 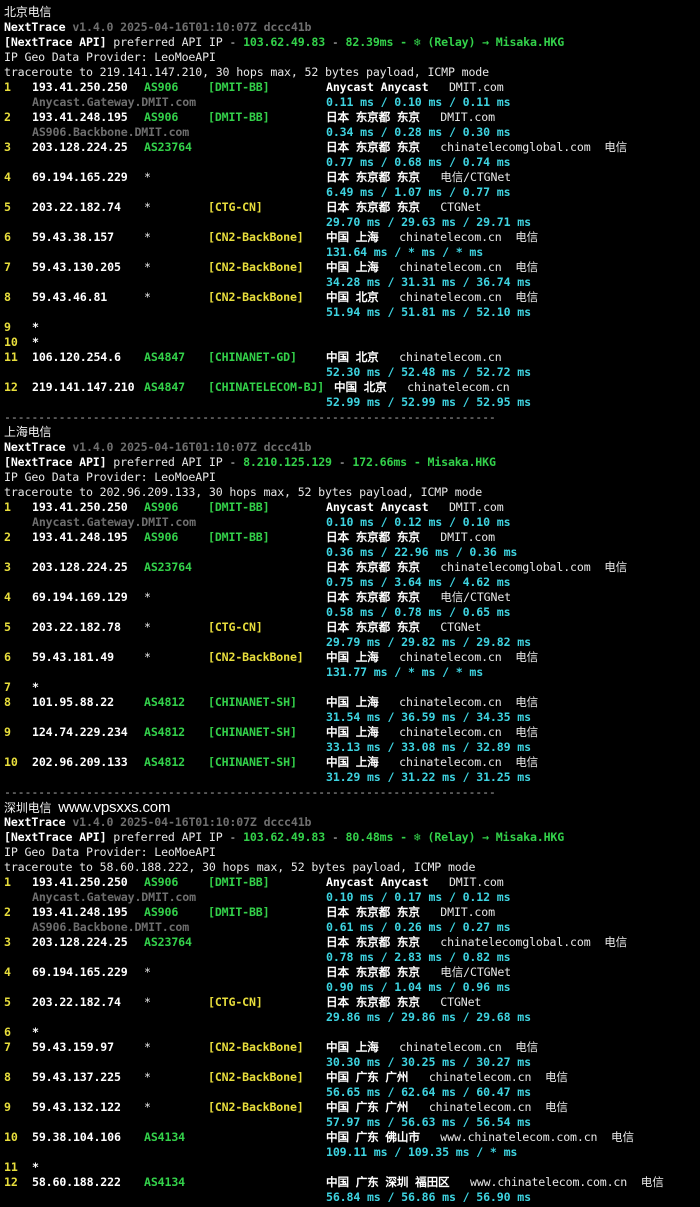 I want to click on hop-ip: 106.120.254.6, so click(x=76, y=357).